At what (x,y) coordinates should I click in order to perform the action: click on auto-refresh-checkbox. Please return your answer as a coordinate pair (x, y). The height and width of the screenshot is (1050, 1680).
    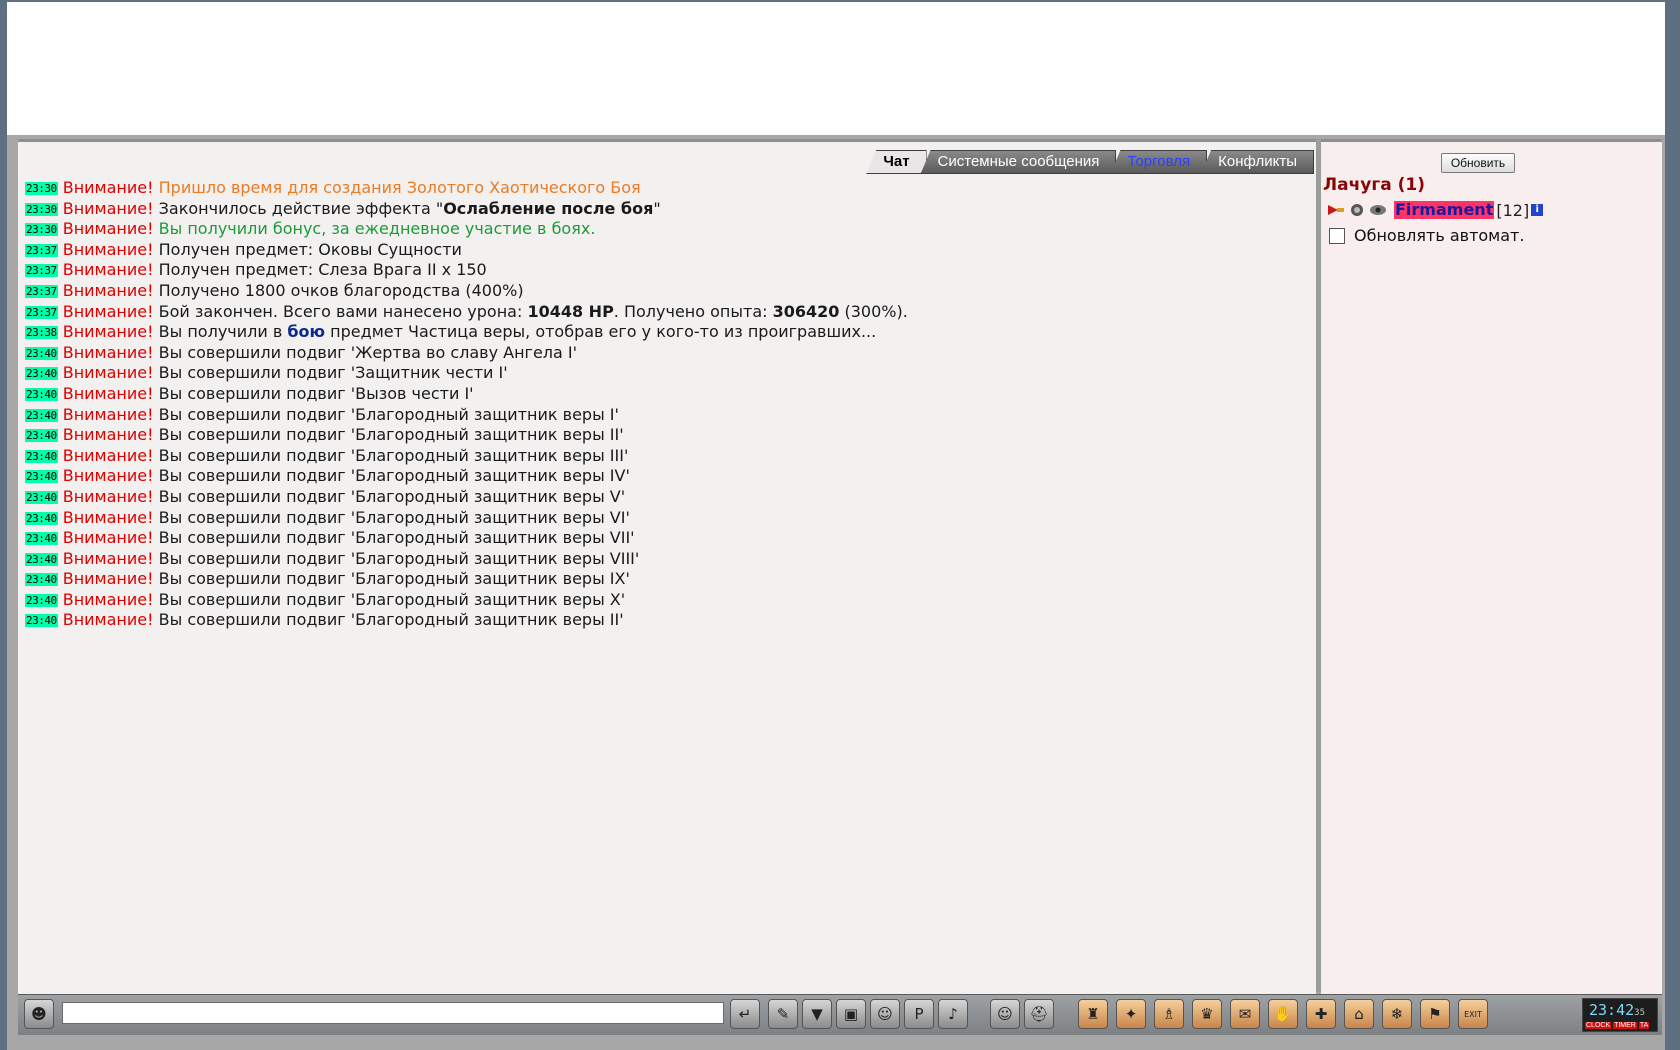
    Looking at the image, I should click on (1337, 235).